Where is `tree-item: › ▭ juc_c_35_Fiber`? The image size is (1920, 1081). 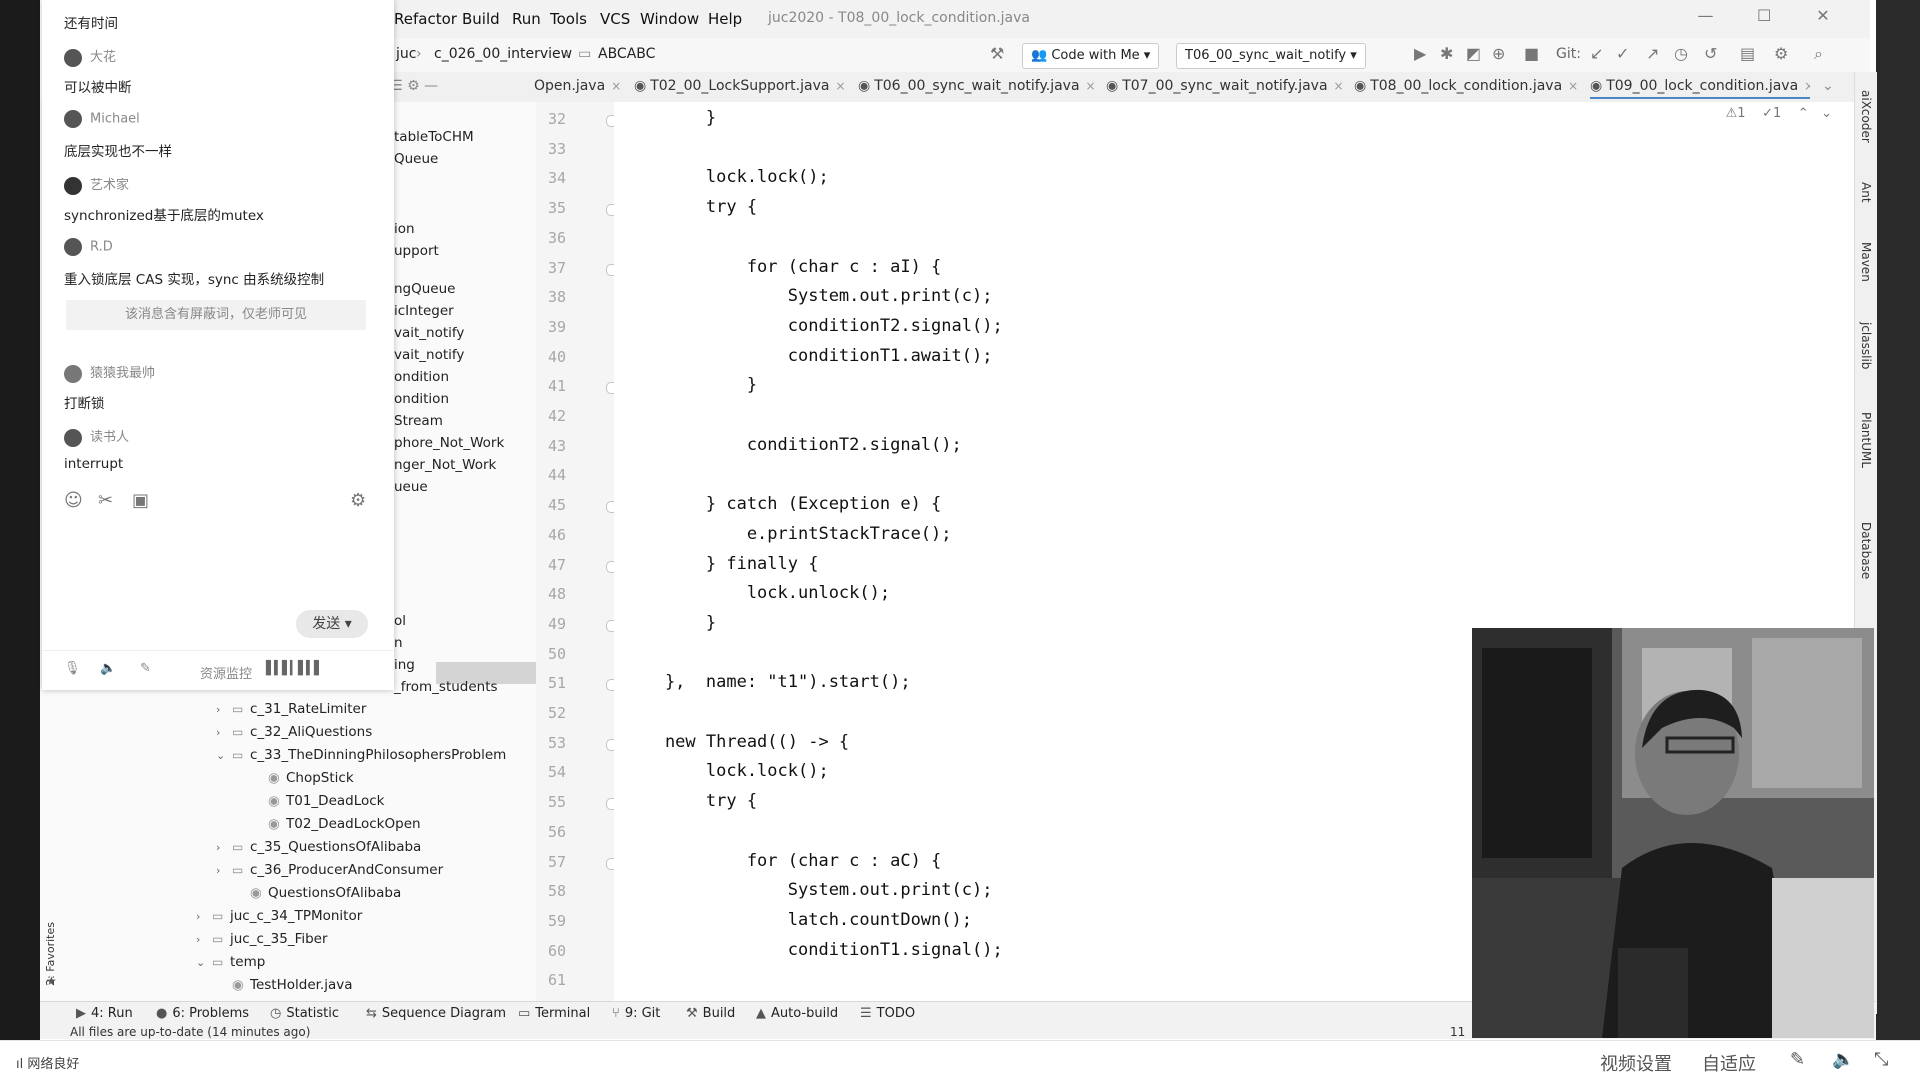 tree-item: › ▭ juc_c_35_Fiber is located at coordinates (262, 939).